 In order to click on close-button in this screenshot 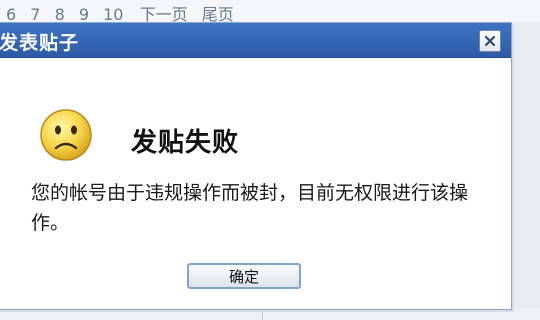, I will do `click(490, 41)`.